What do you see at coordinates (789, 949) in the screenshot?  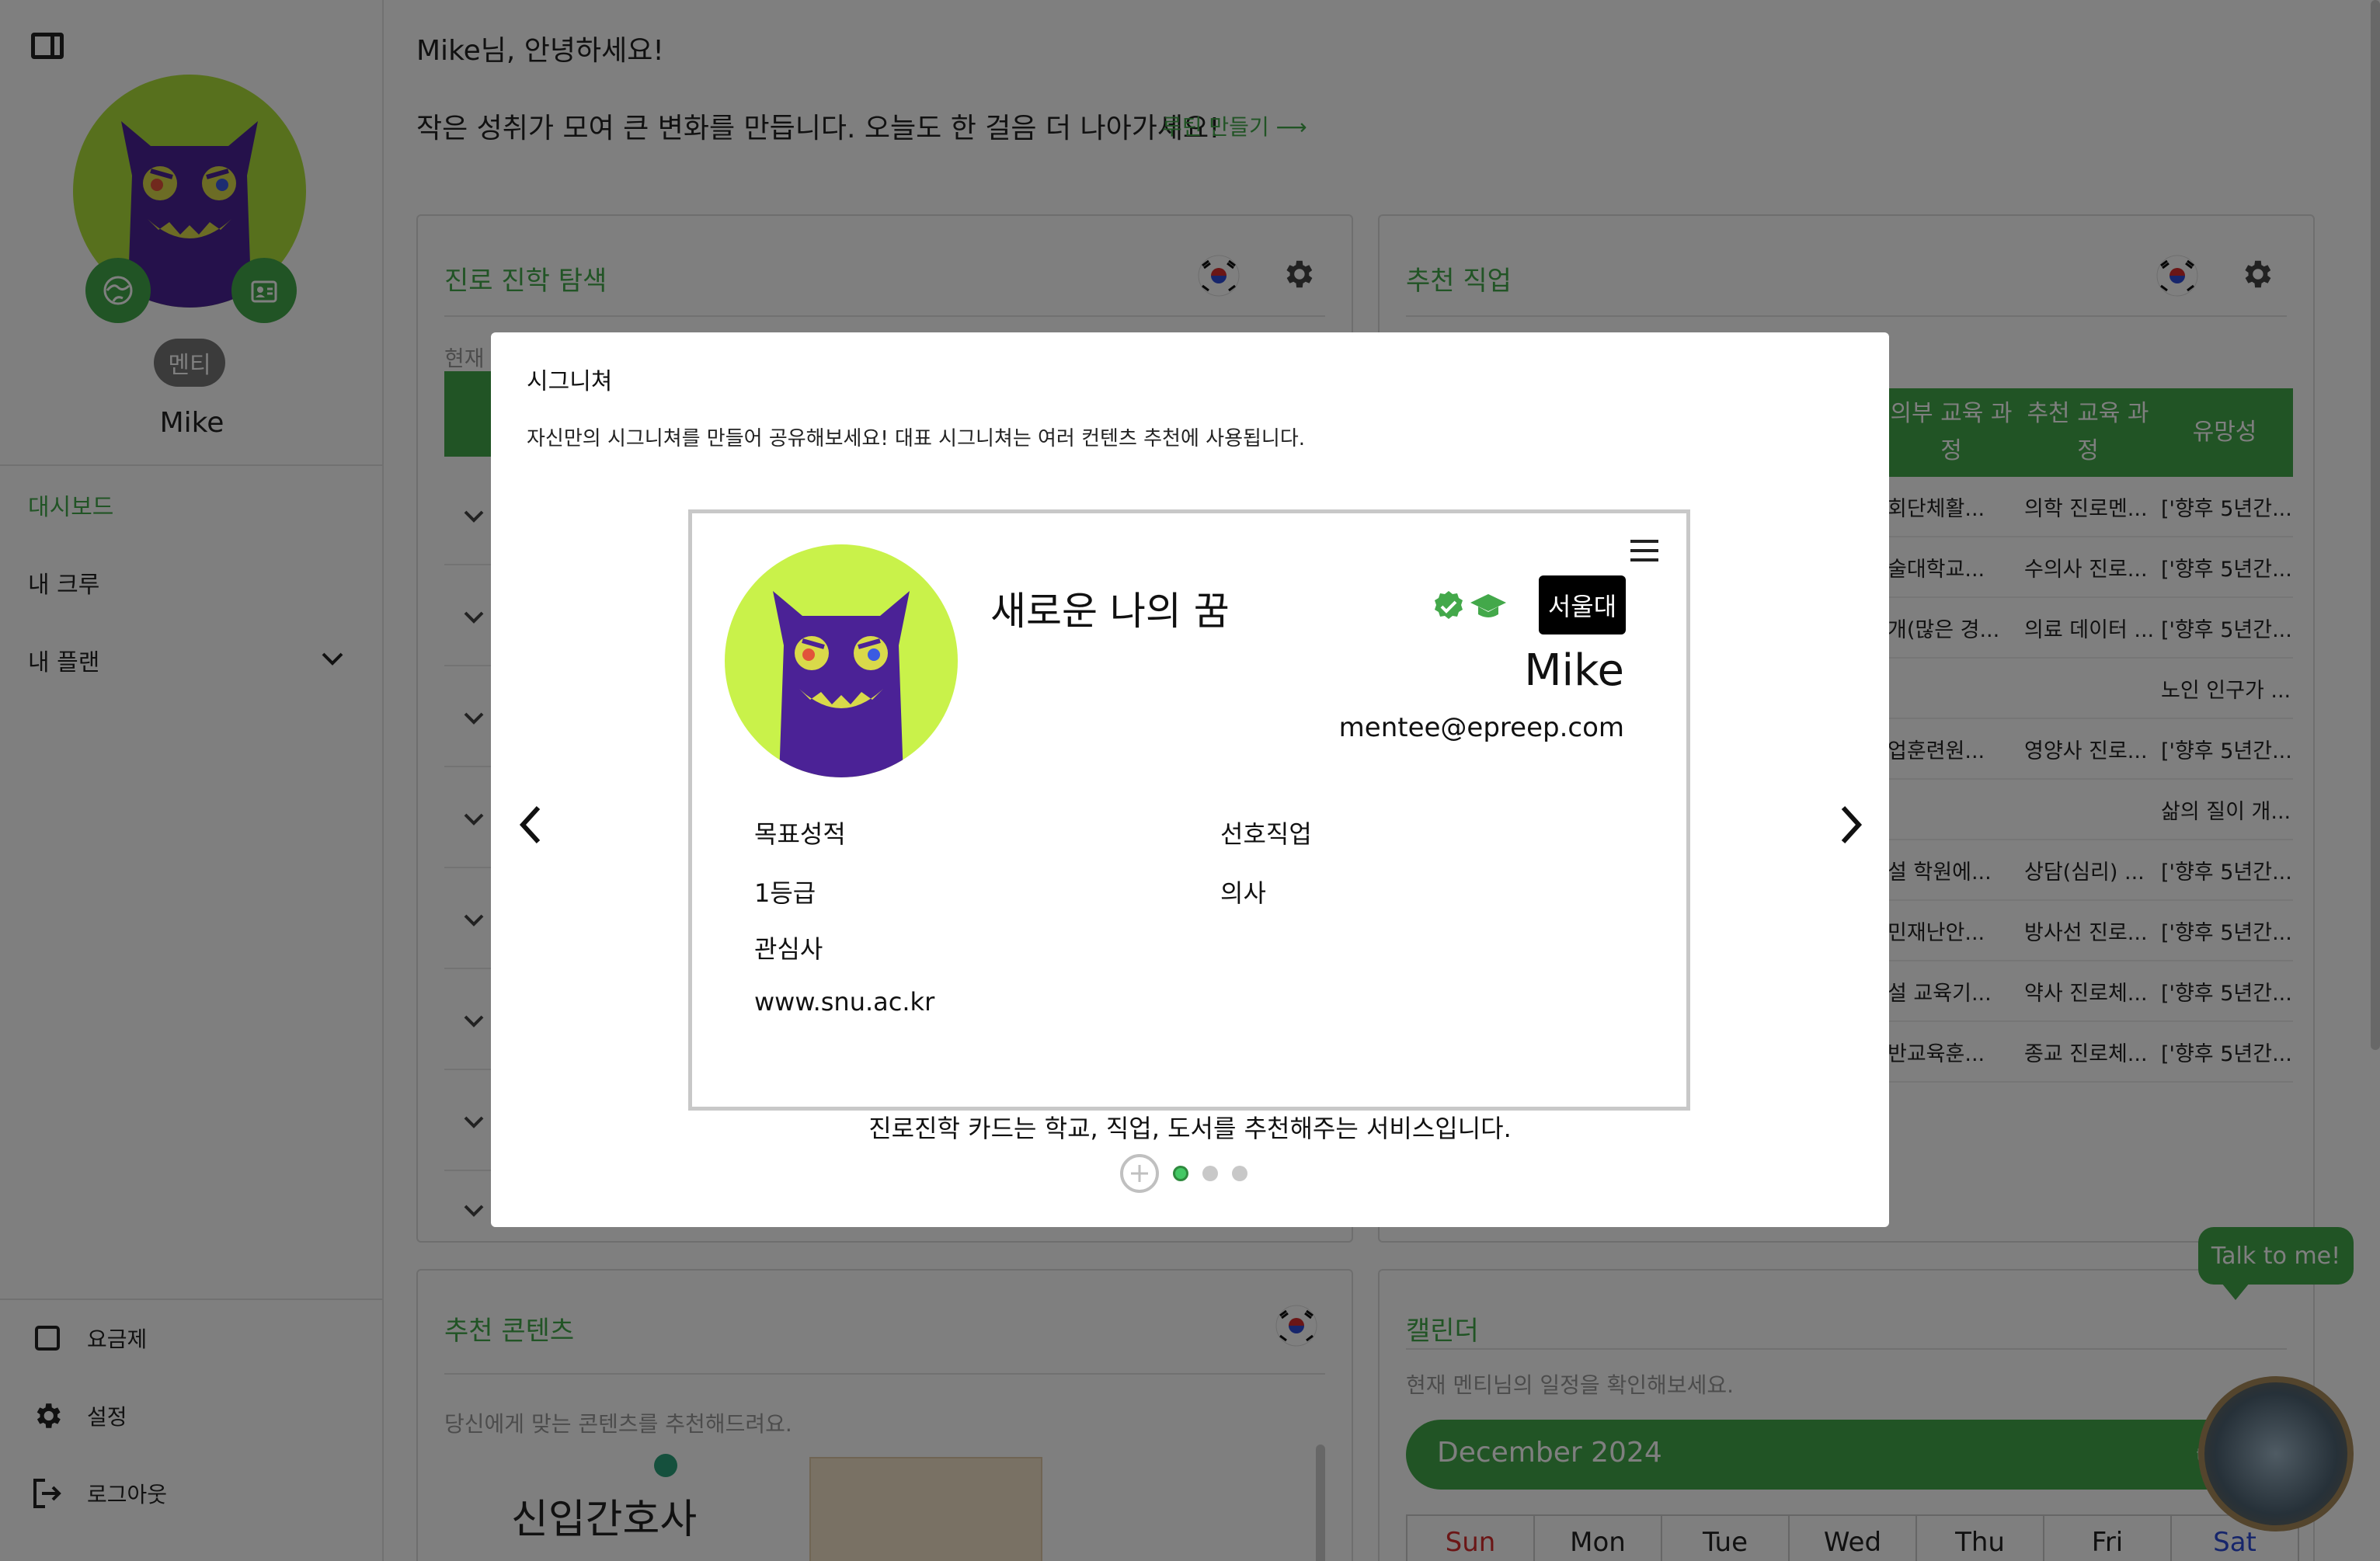 I see `interest-label: 관심사` at bounding box center [789, 949].